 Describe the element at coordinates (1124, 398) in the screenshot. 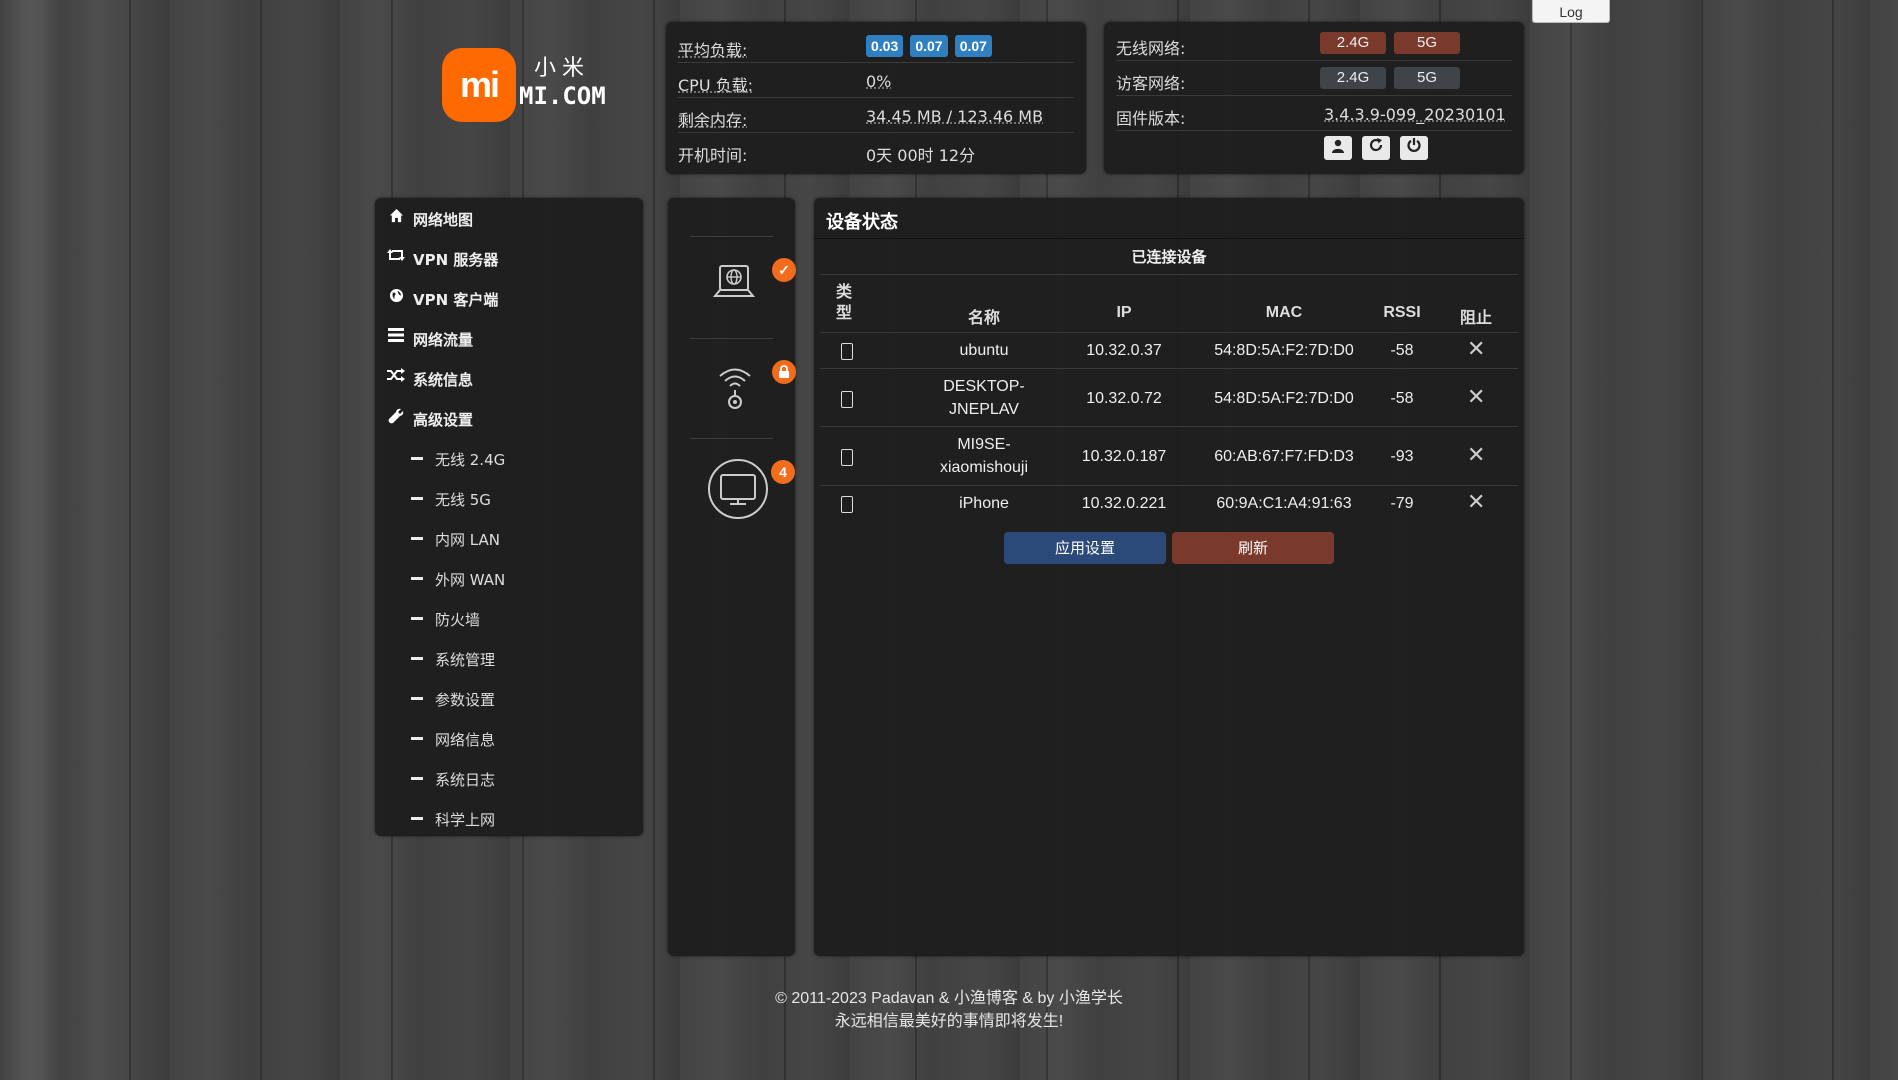

I see `device-ip: 10.32.0.72` at that location.